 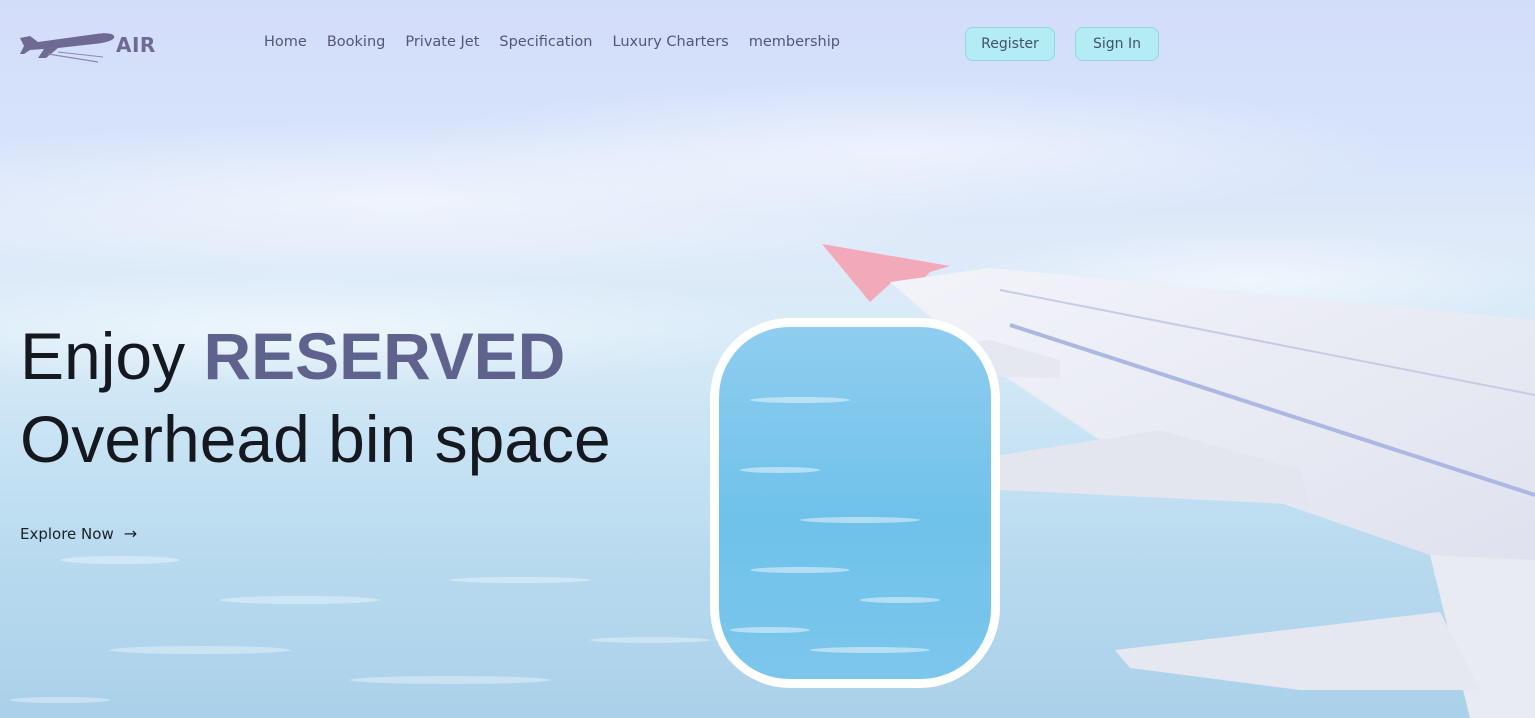 I want to click on airplane-icon, so click(x=67, y=48).